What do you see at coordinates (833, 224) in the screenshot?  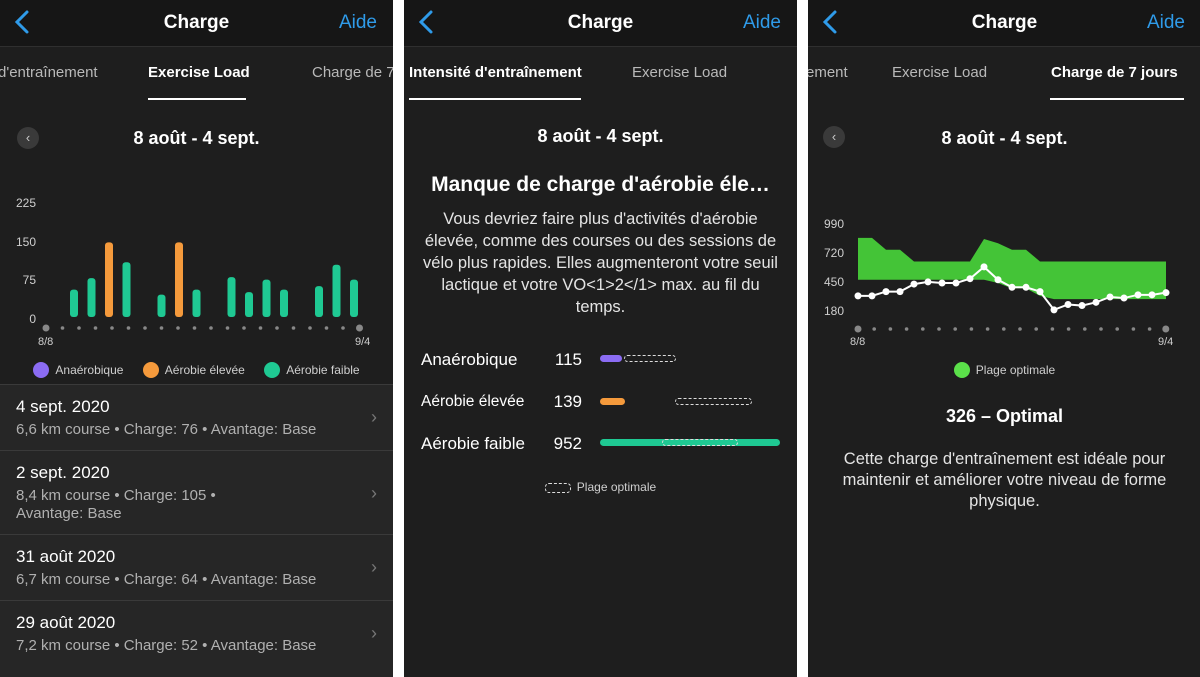 I see `y-tick-label: 990` at bounding box center [833, 224].